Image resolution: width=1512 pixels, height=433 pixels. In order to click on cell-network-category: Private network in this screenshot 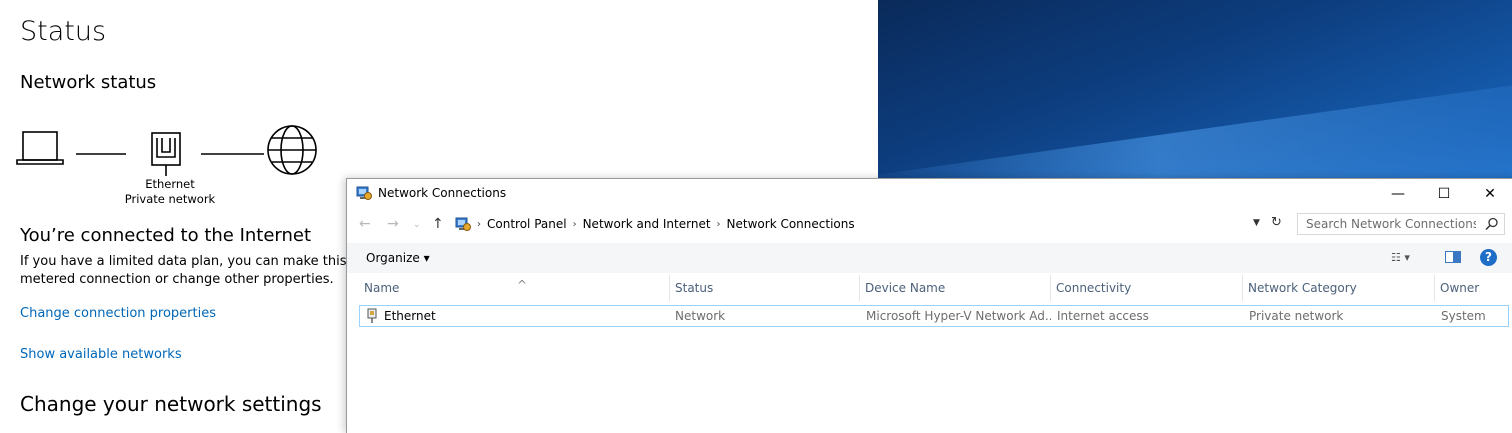, I will do `click(1296, 316)`.